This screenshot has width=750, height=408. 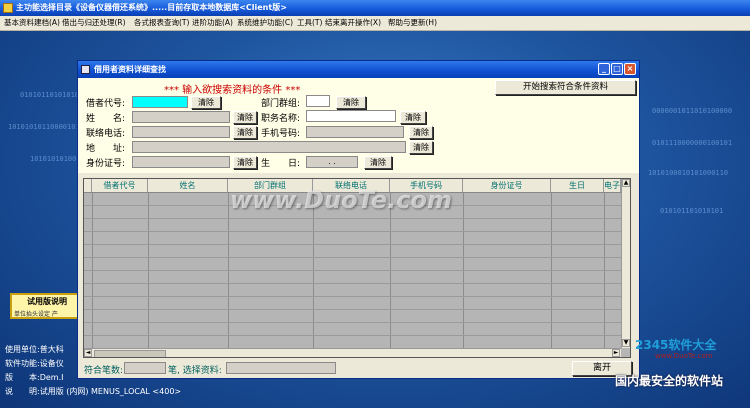 What do you see at coordinates (104, 371) in the screenshot?
I see `count-label: 符合笔数:` at bounding box center [104, 371].